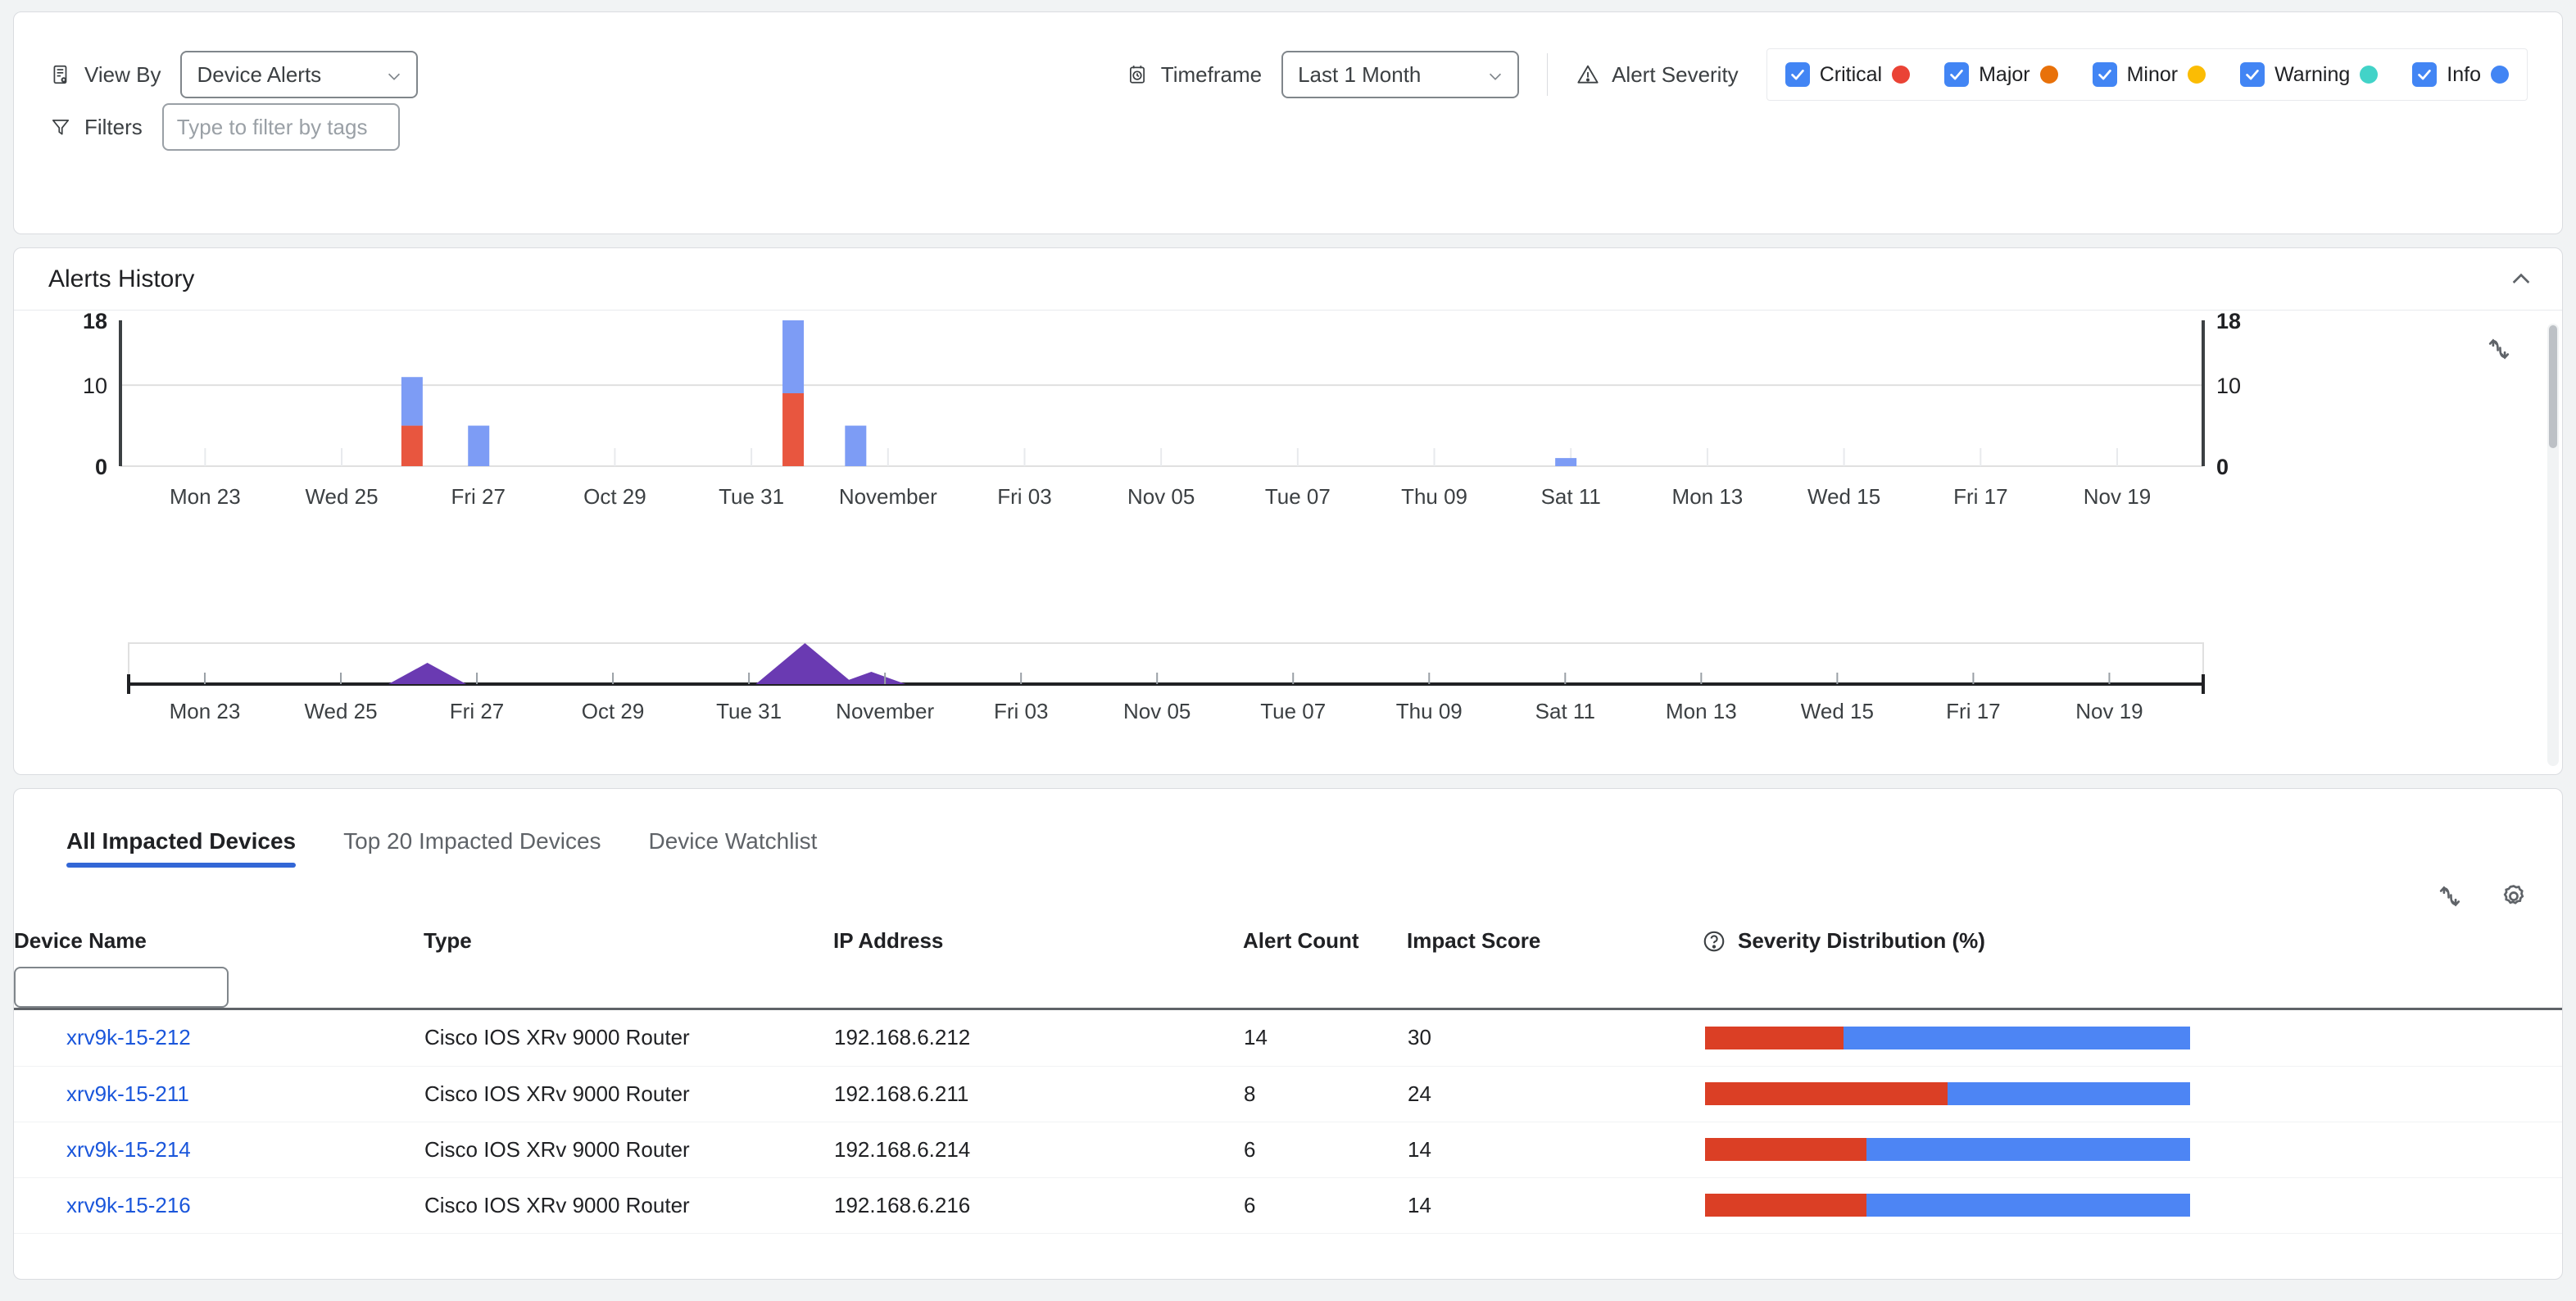 This screenshot has width=2576, height=1301. Describe the element at coordinates (219, 1038) in the screenshot. I see `cell-device-name: xrv9k-15-212` at that location.